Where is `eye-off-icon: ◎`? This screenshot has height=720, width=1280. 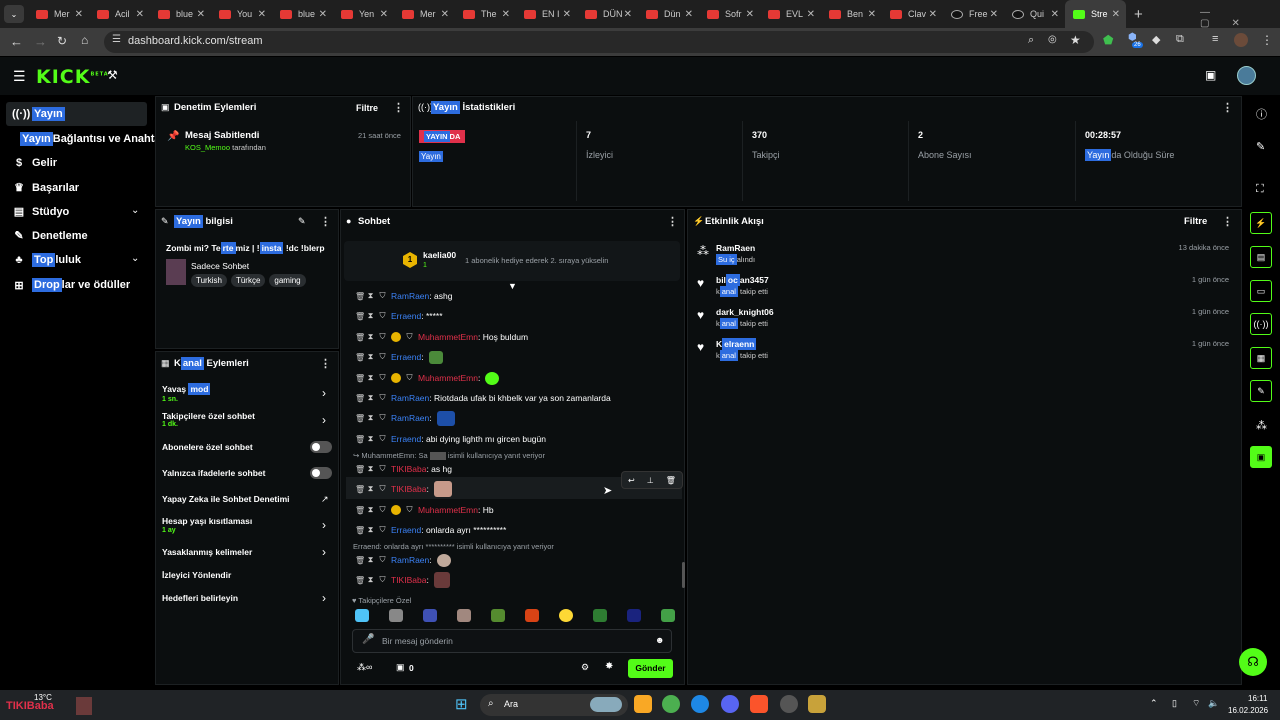 eye-off-icon: ◎ is located at coordinates (1052, 39).